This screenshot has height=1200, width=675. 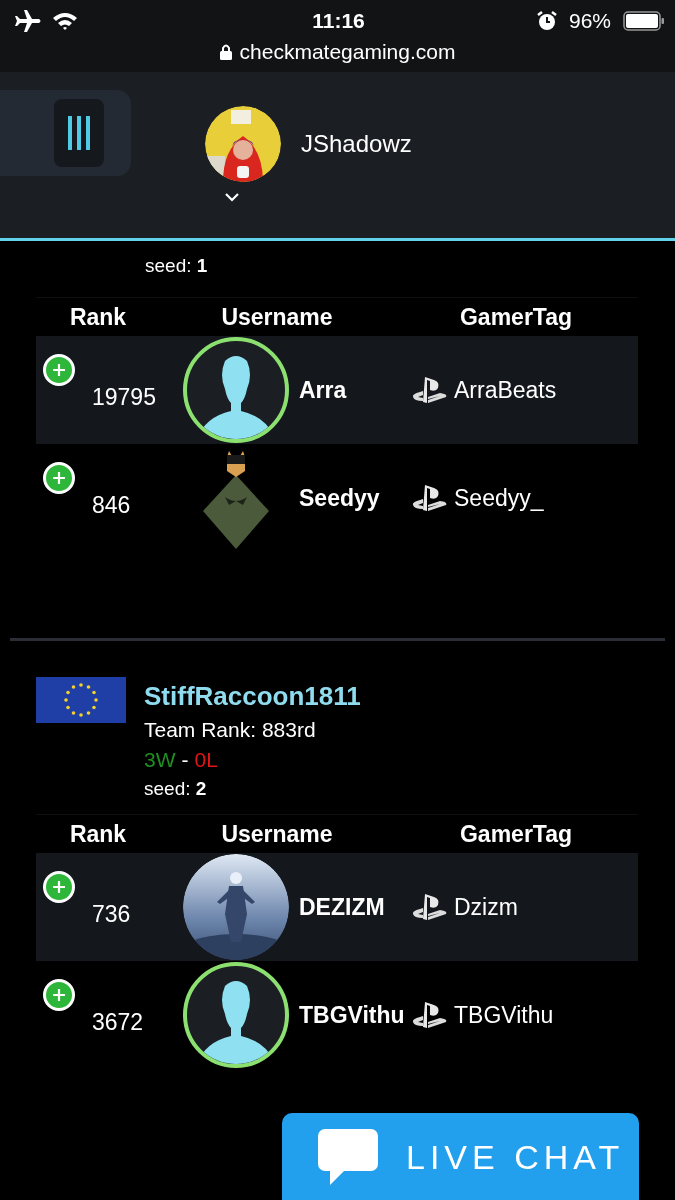 What do you see at coordinates (644, 21) in the screenshot?
I see `battery-icon` at bounding box center [644, 21].